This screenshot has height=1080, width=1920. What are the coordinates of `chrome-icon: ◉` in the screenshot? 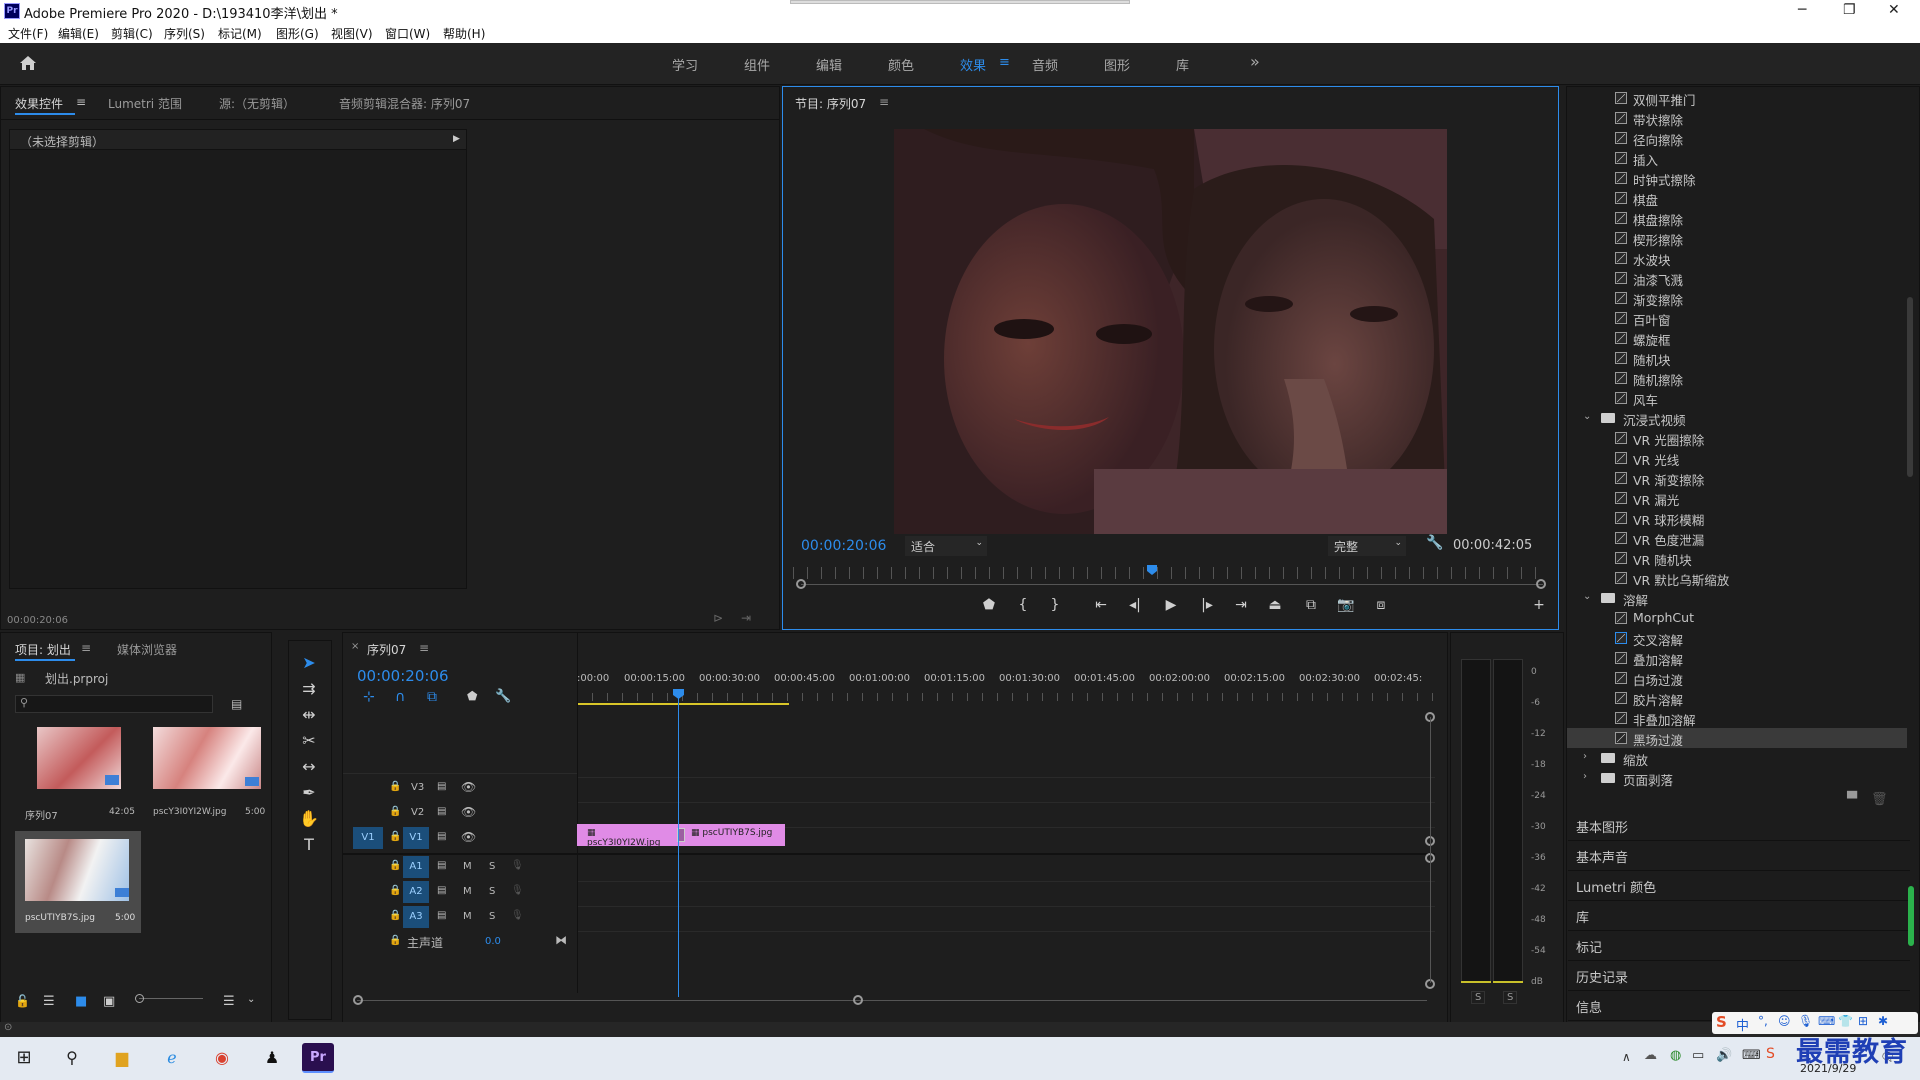 It's located at (222, 1058).